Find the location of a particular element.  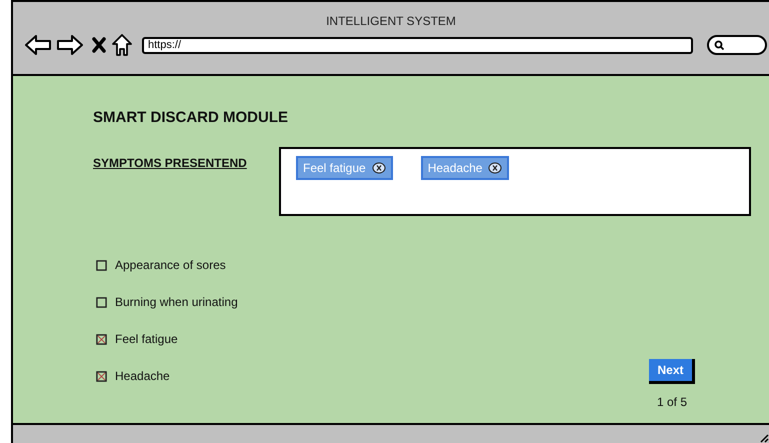

tag-label: Feel fatigue is located at coordinates (334, 168).